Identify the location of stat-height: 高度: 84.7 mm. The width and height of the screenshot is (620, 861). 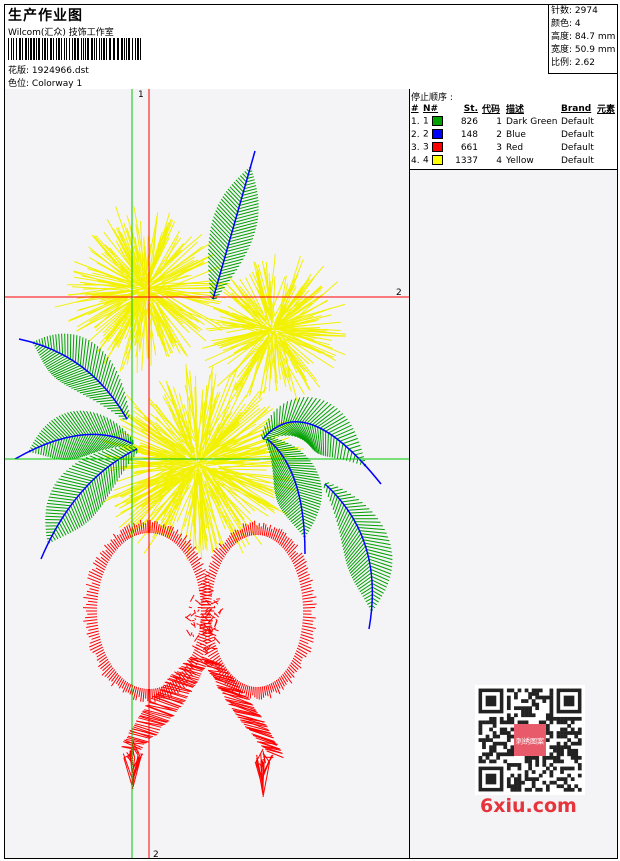
(583, 37).